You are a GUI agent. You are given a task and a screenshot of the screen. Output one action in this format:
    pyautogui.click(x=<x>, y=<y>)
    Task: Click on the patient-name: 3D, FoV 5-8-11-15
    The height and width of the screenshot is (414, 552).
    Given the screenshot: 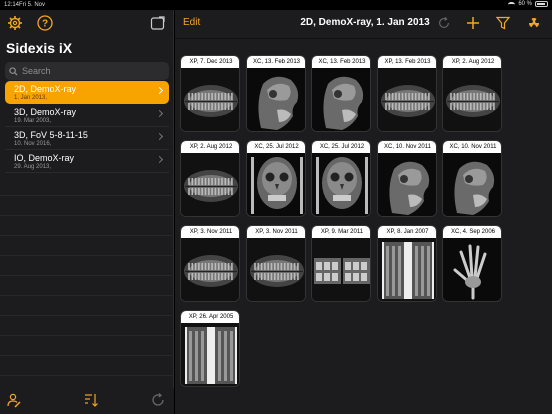 What is the action you would take?
    pyautogui.click(x=51, y=135)
    